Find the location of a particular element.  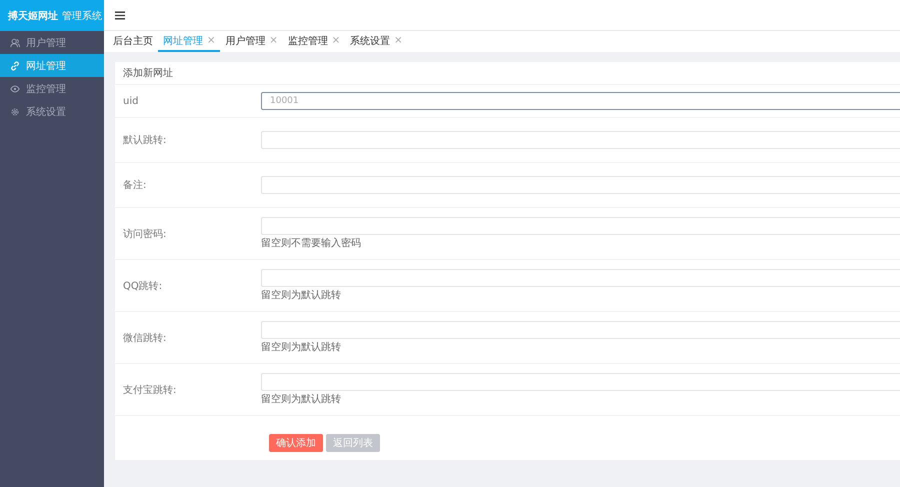

tab: 后台主页 is located at coordinates (133, 41).